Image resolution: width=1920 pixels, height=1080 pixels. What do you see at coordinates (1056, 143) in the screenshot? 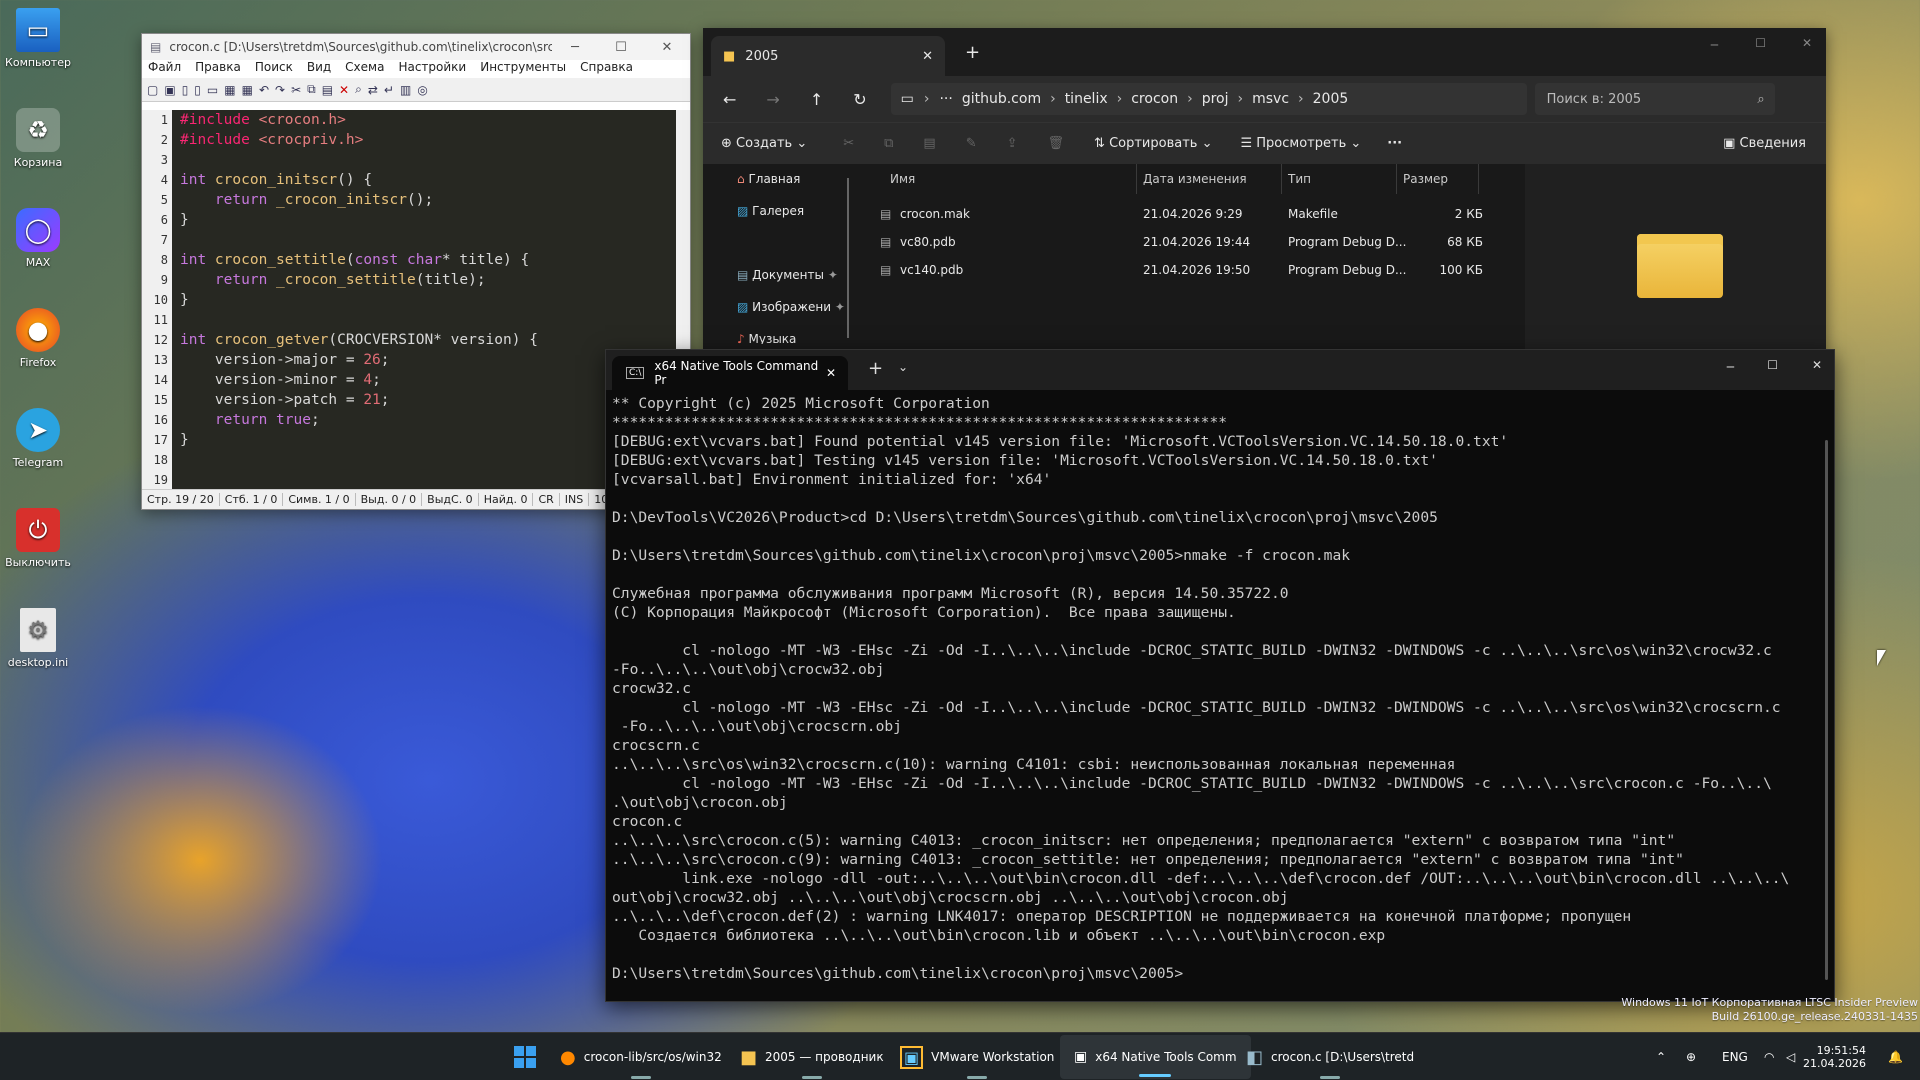
I see `delete-icon: 🗑` at bounding box center [1056, 143].